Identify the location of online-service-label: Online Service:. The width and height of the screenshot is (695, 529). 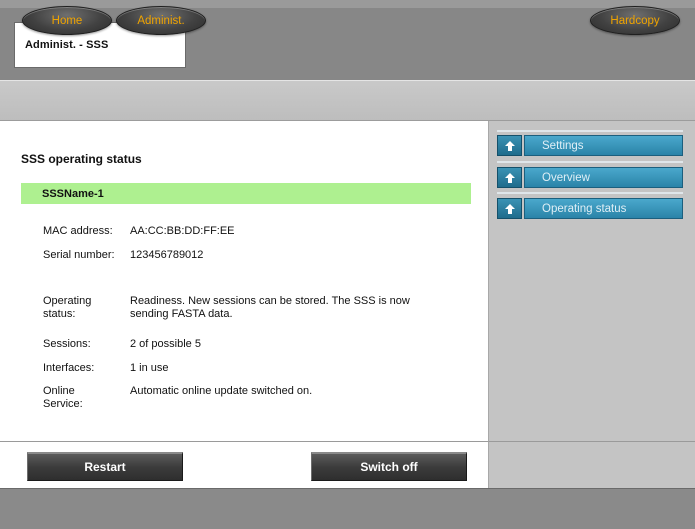
(83, 398).